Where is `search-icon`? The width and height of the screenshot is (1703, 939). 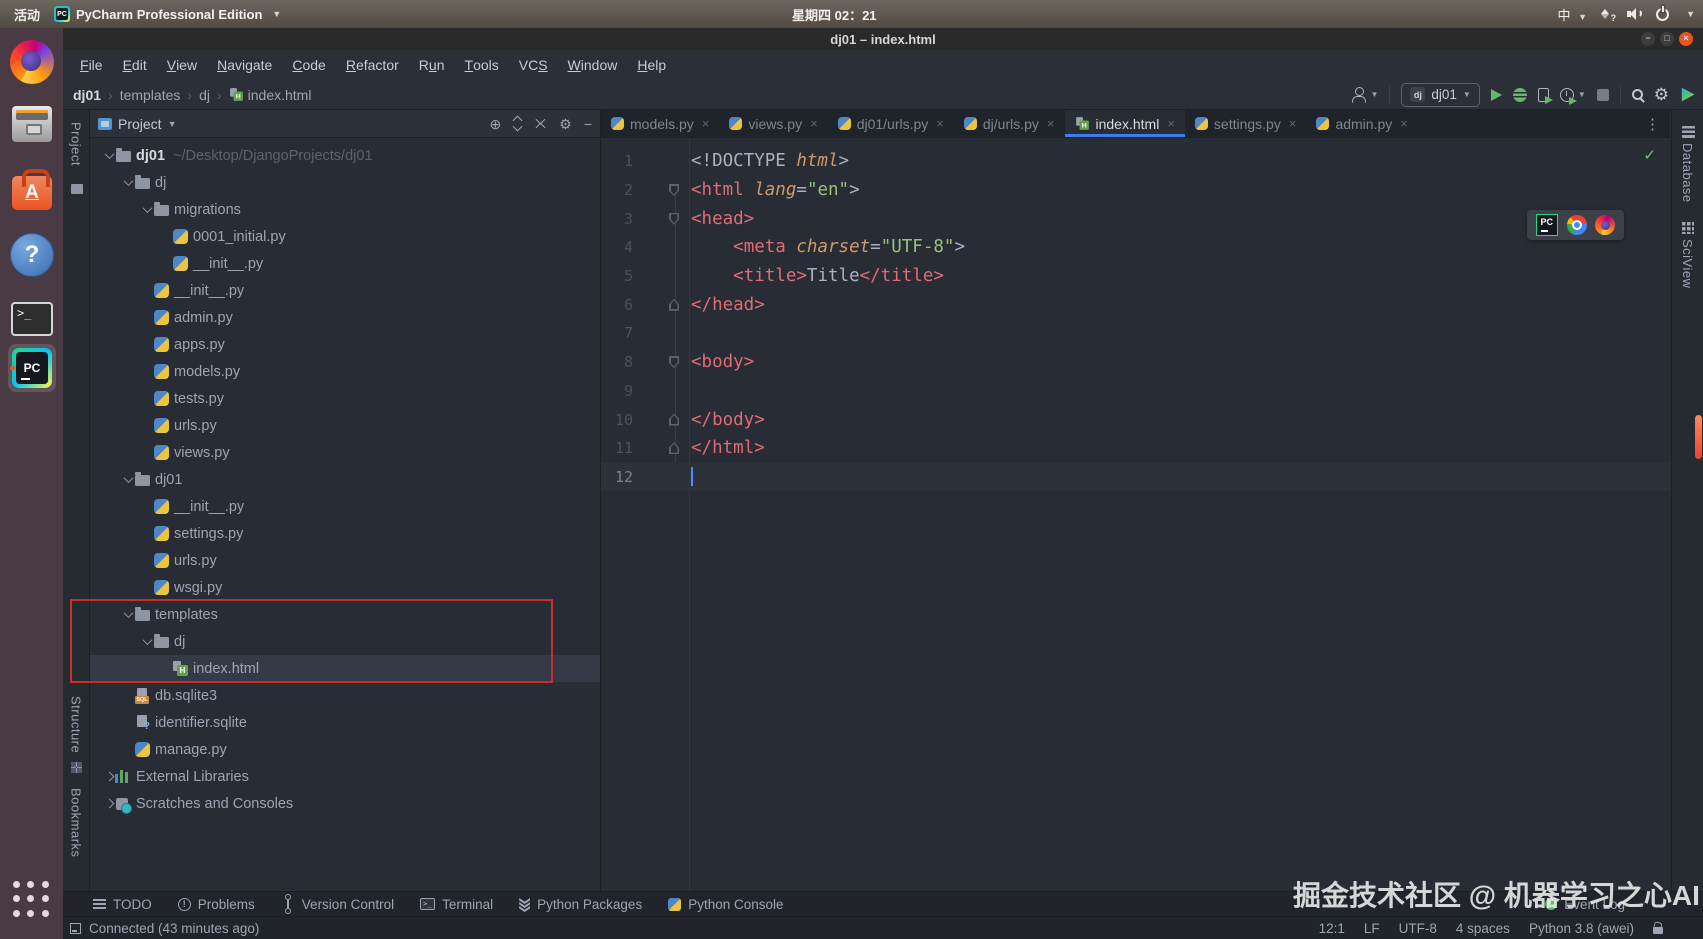
search-icon is located at coordinates (1637, 94).